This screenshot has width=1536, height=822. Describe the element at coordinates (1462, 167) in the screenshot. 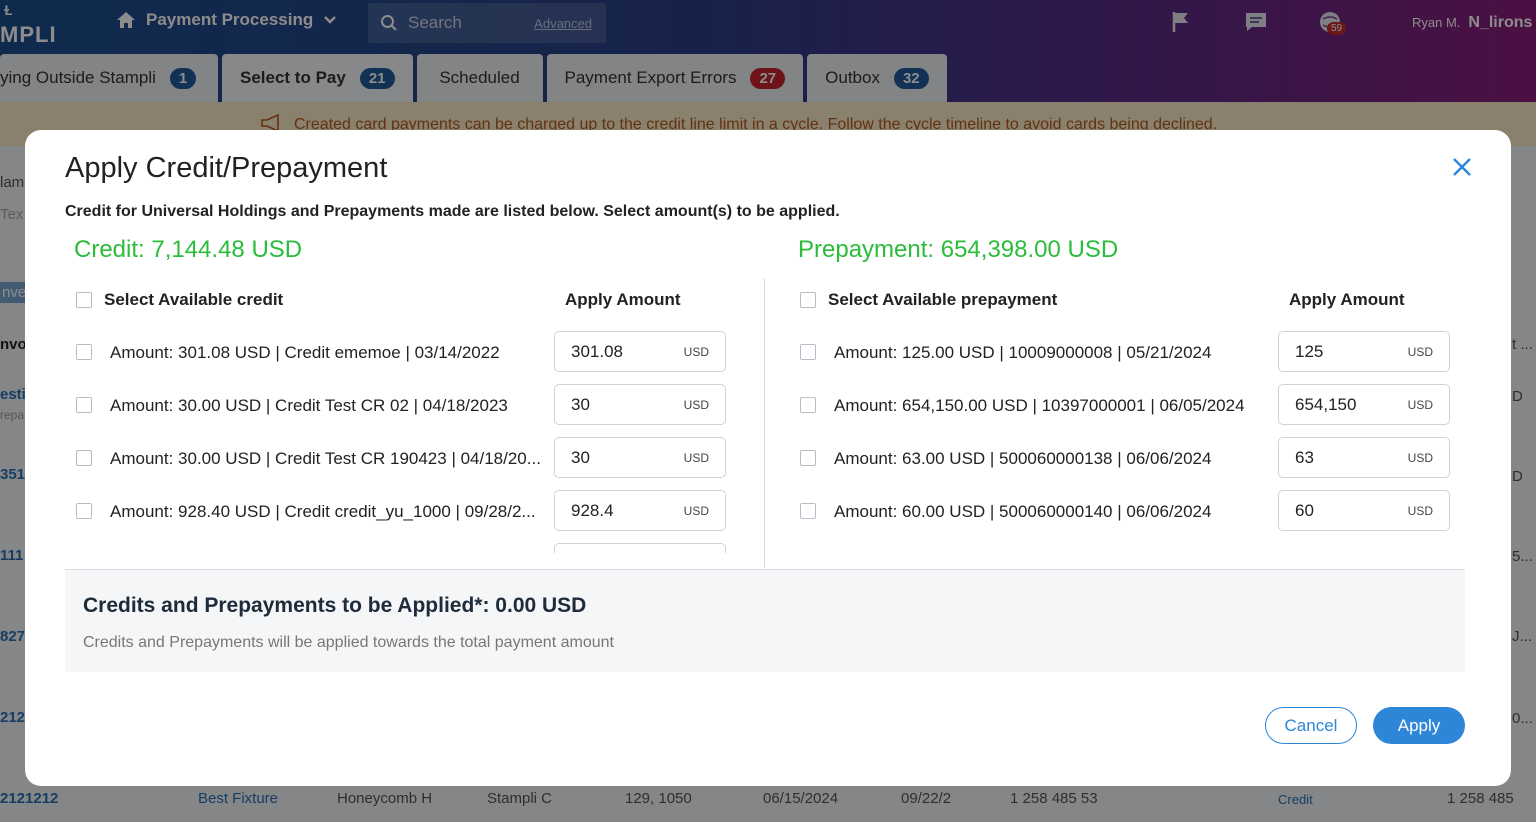

I see `close-icon` at that location.